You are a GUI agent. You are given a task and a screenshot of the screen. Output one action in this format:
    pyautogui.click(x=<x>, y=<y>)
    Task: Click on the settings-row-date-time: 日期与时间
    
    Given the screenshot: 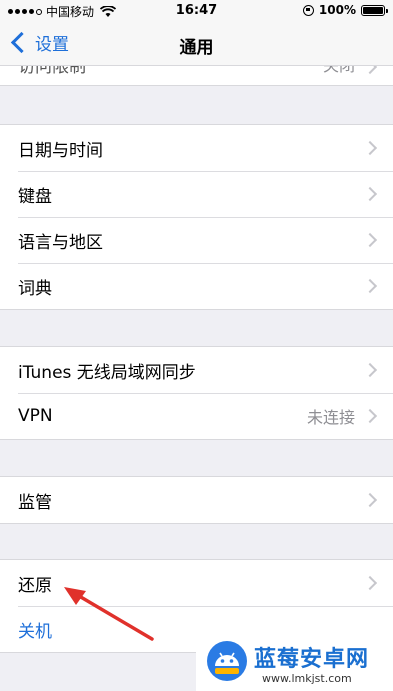 What is the action you would take?
    pyautogui.click(x=196, y=148)
    